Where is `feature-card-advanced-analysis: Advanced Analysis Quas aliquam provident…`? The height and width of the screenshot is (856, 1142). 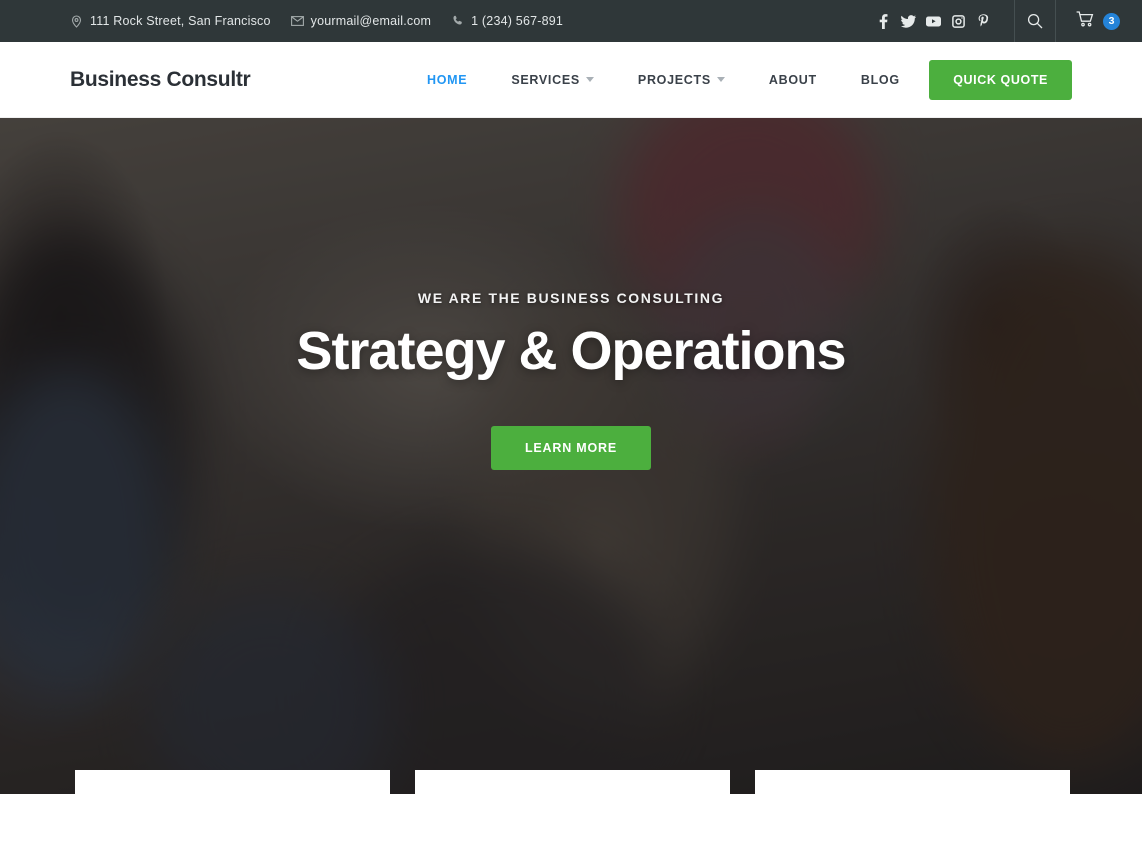 feature-card-advanced-analysis: Advanced Analysis Quas aliquam provident… is located at coordinates (572, 782).